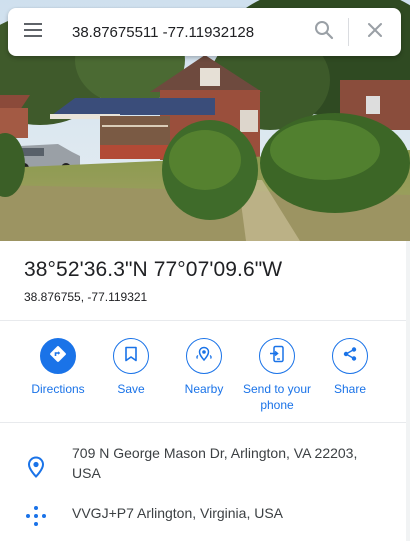  I want to click on share-button: Share, so click(350, 367).